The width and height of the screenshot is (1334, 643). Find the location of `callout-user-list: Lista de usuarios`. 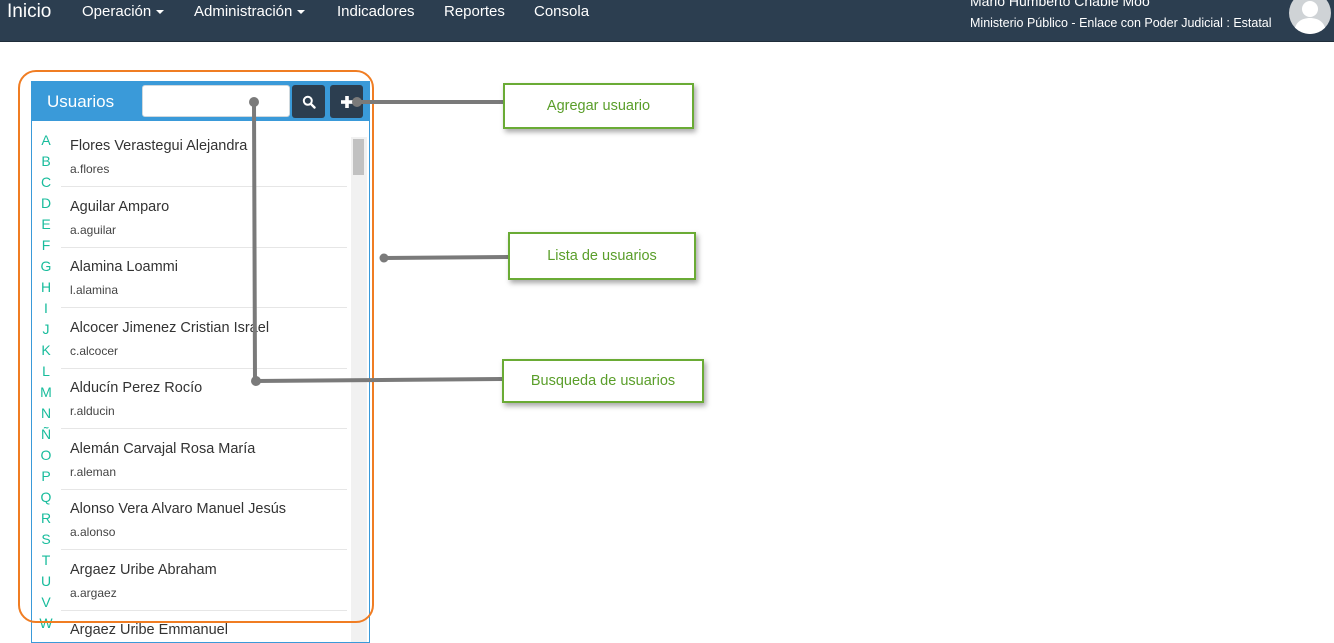

callout-user-list: Lista de usuarios is located at coordinates (602, 256).